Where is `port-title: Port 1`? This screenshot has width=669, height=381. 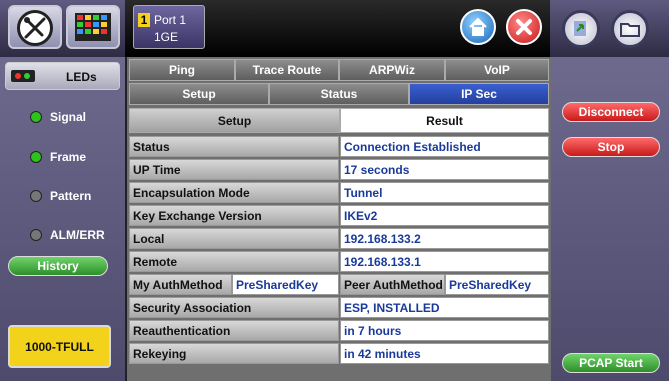 port-title: Port 1 is located at coordinates (170, 20).